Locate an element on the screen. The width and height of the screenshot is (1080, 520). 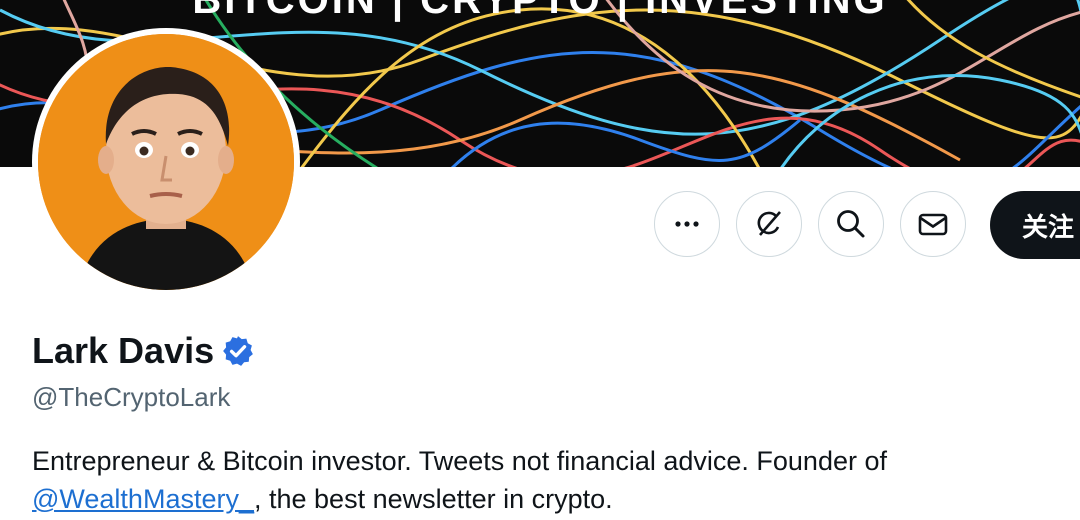
profile-name: Lark Davis is located at coordinates (123, 350).